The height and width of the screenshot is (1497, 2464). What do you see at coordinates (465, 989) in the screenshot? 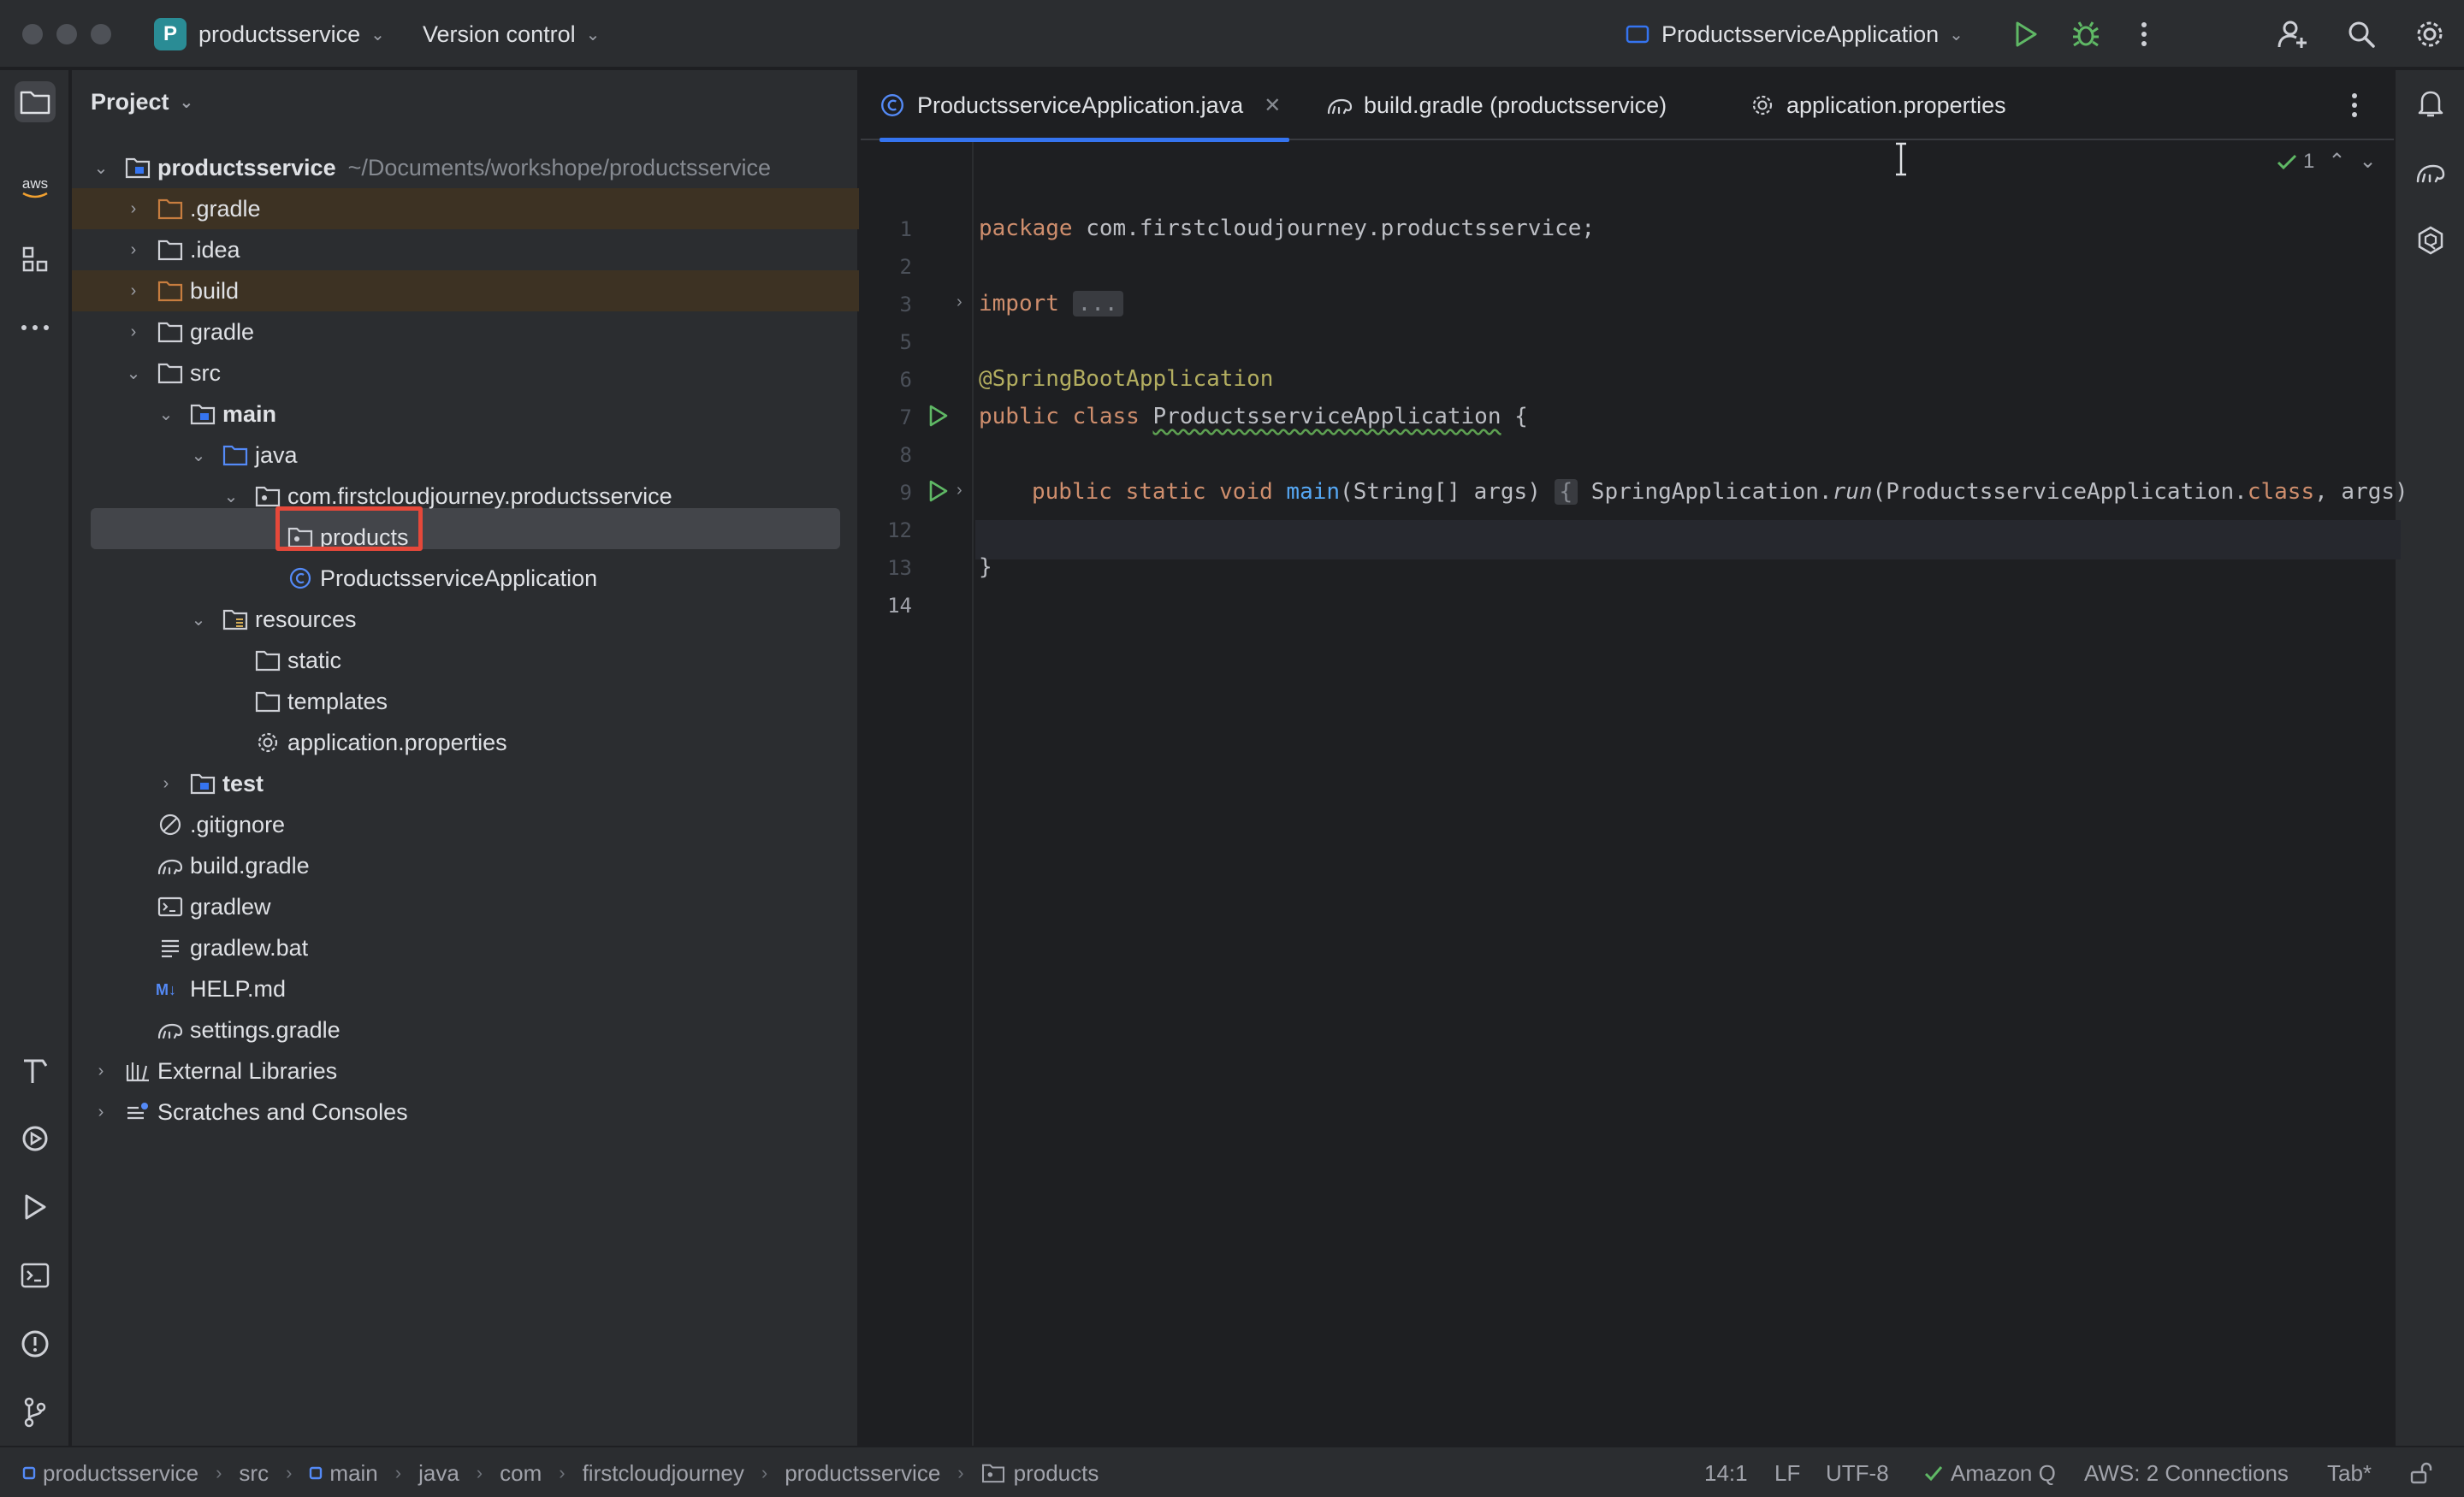
I see `tree-node-help-md: M↓ HELP.md` at bounding box center [465, 989].